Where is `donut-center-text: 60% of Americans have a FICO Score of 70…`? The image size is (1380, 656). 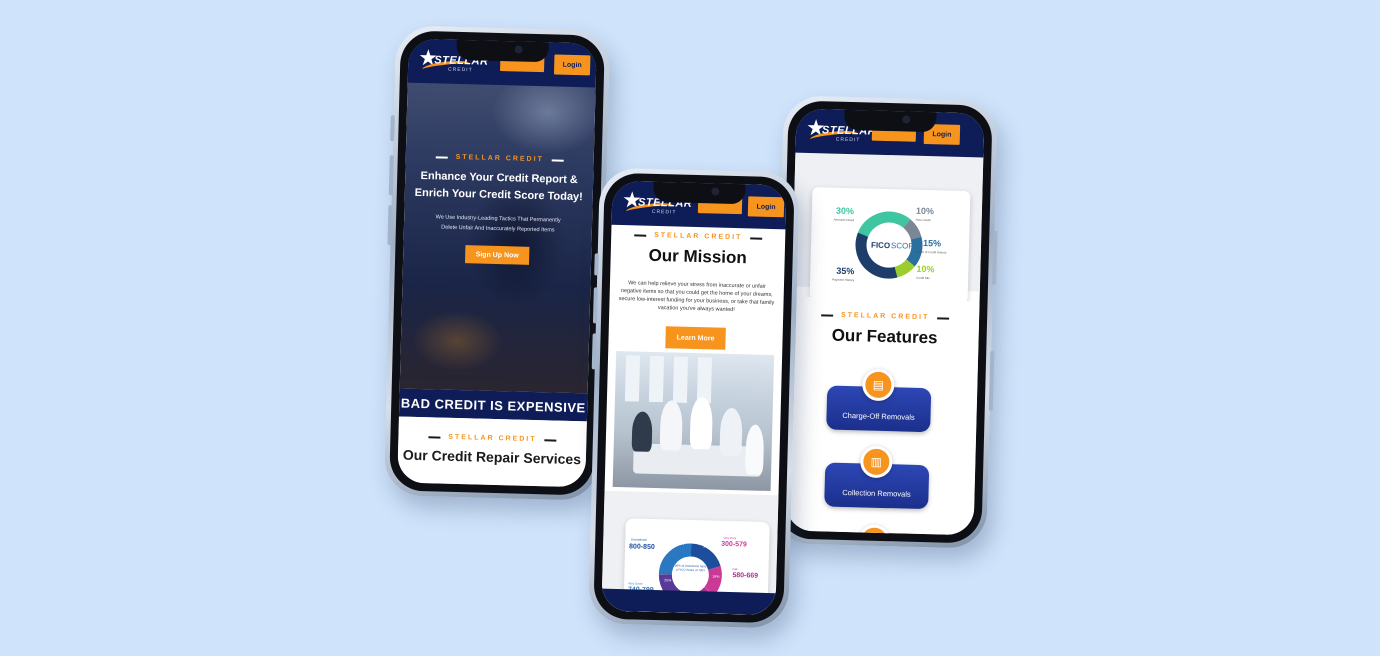
donut-center-text: 60% of Americans have a FICO Score of 70… is located at coordinates (690, 568).